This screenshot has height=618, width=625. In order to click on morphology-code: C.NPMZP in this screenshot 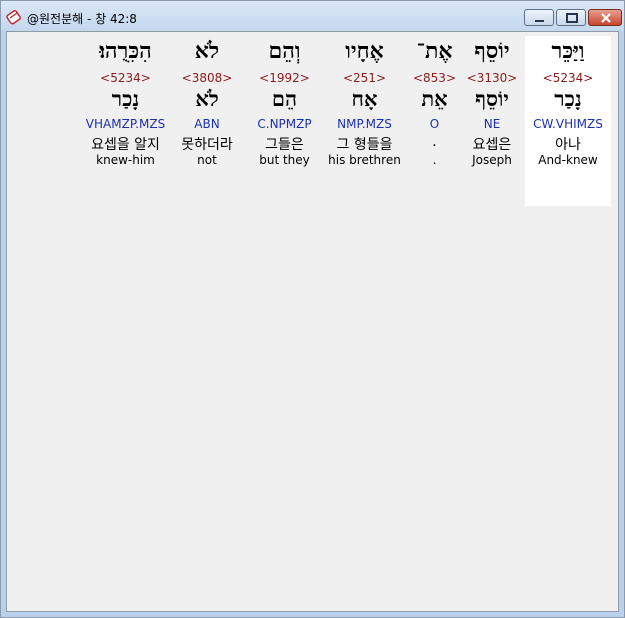, I will do `click(284, 124)`.